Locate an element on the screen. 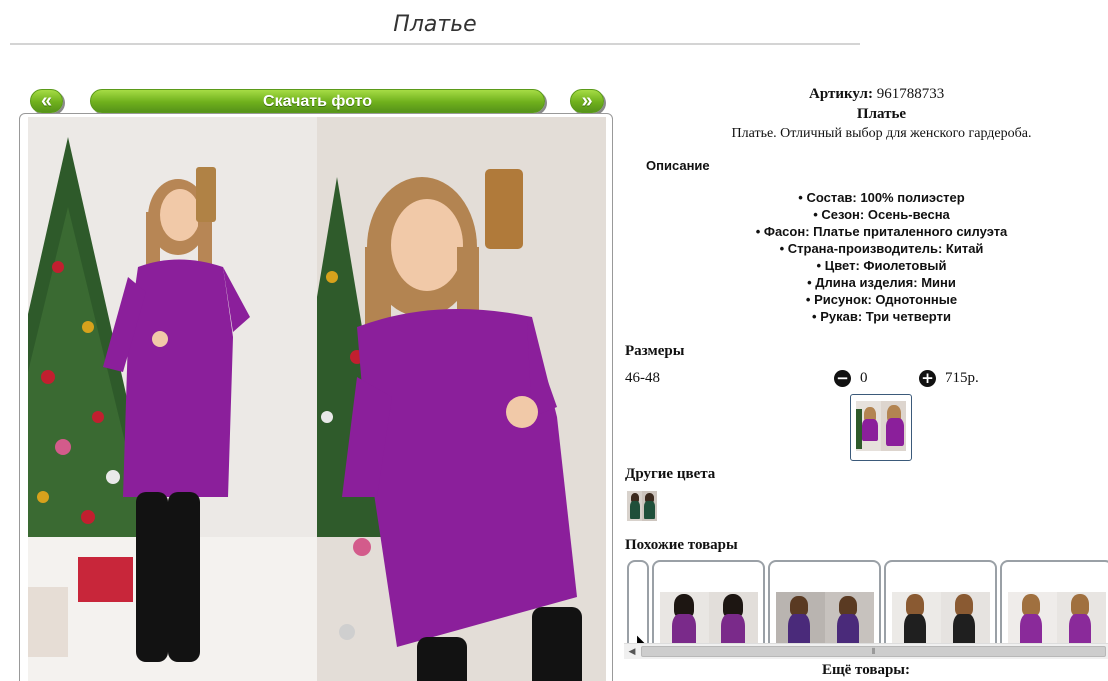  property-item: • Рукав: Три четверти is located at coordinates (881, 316).